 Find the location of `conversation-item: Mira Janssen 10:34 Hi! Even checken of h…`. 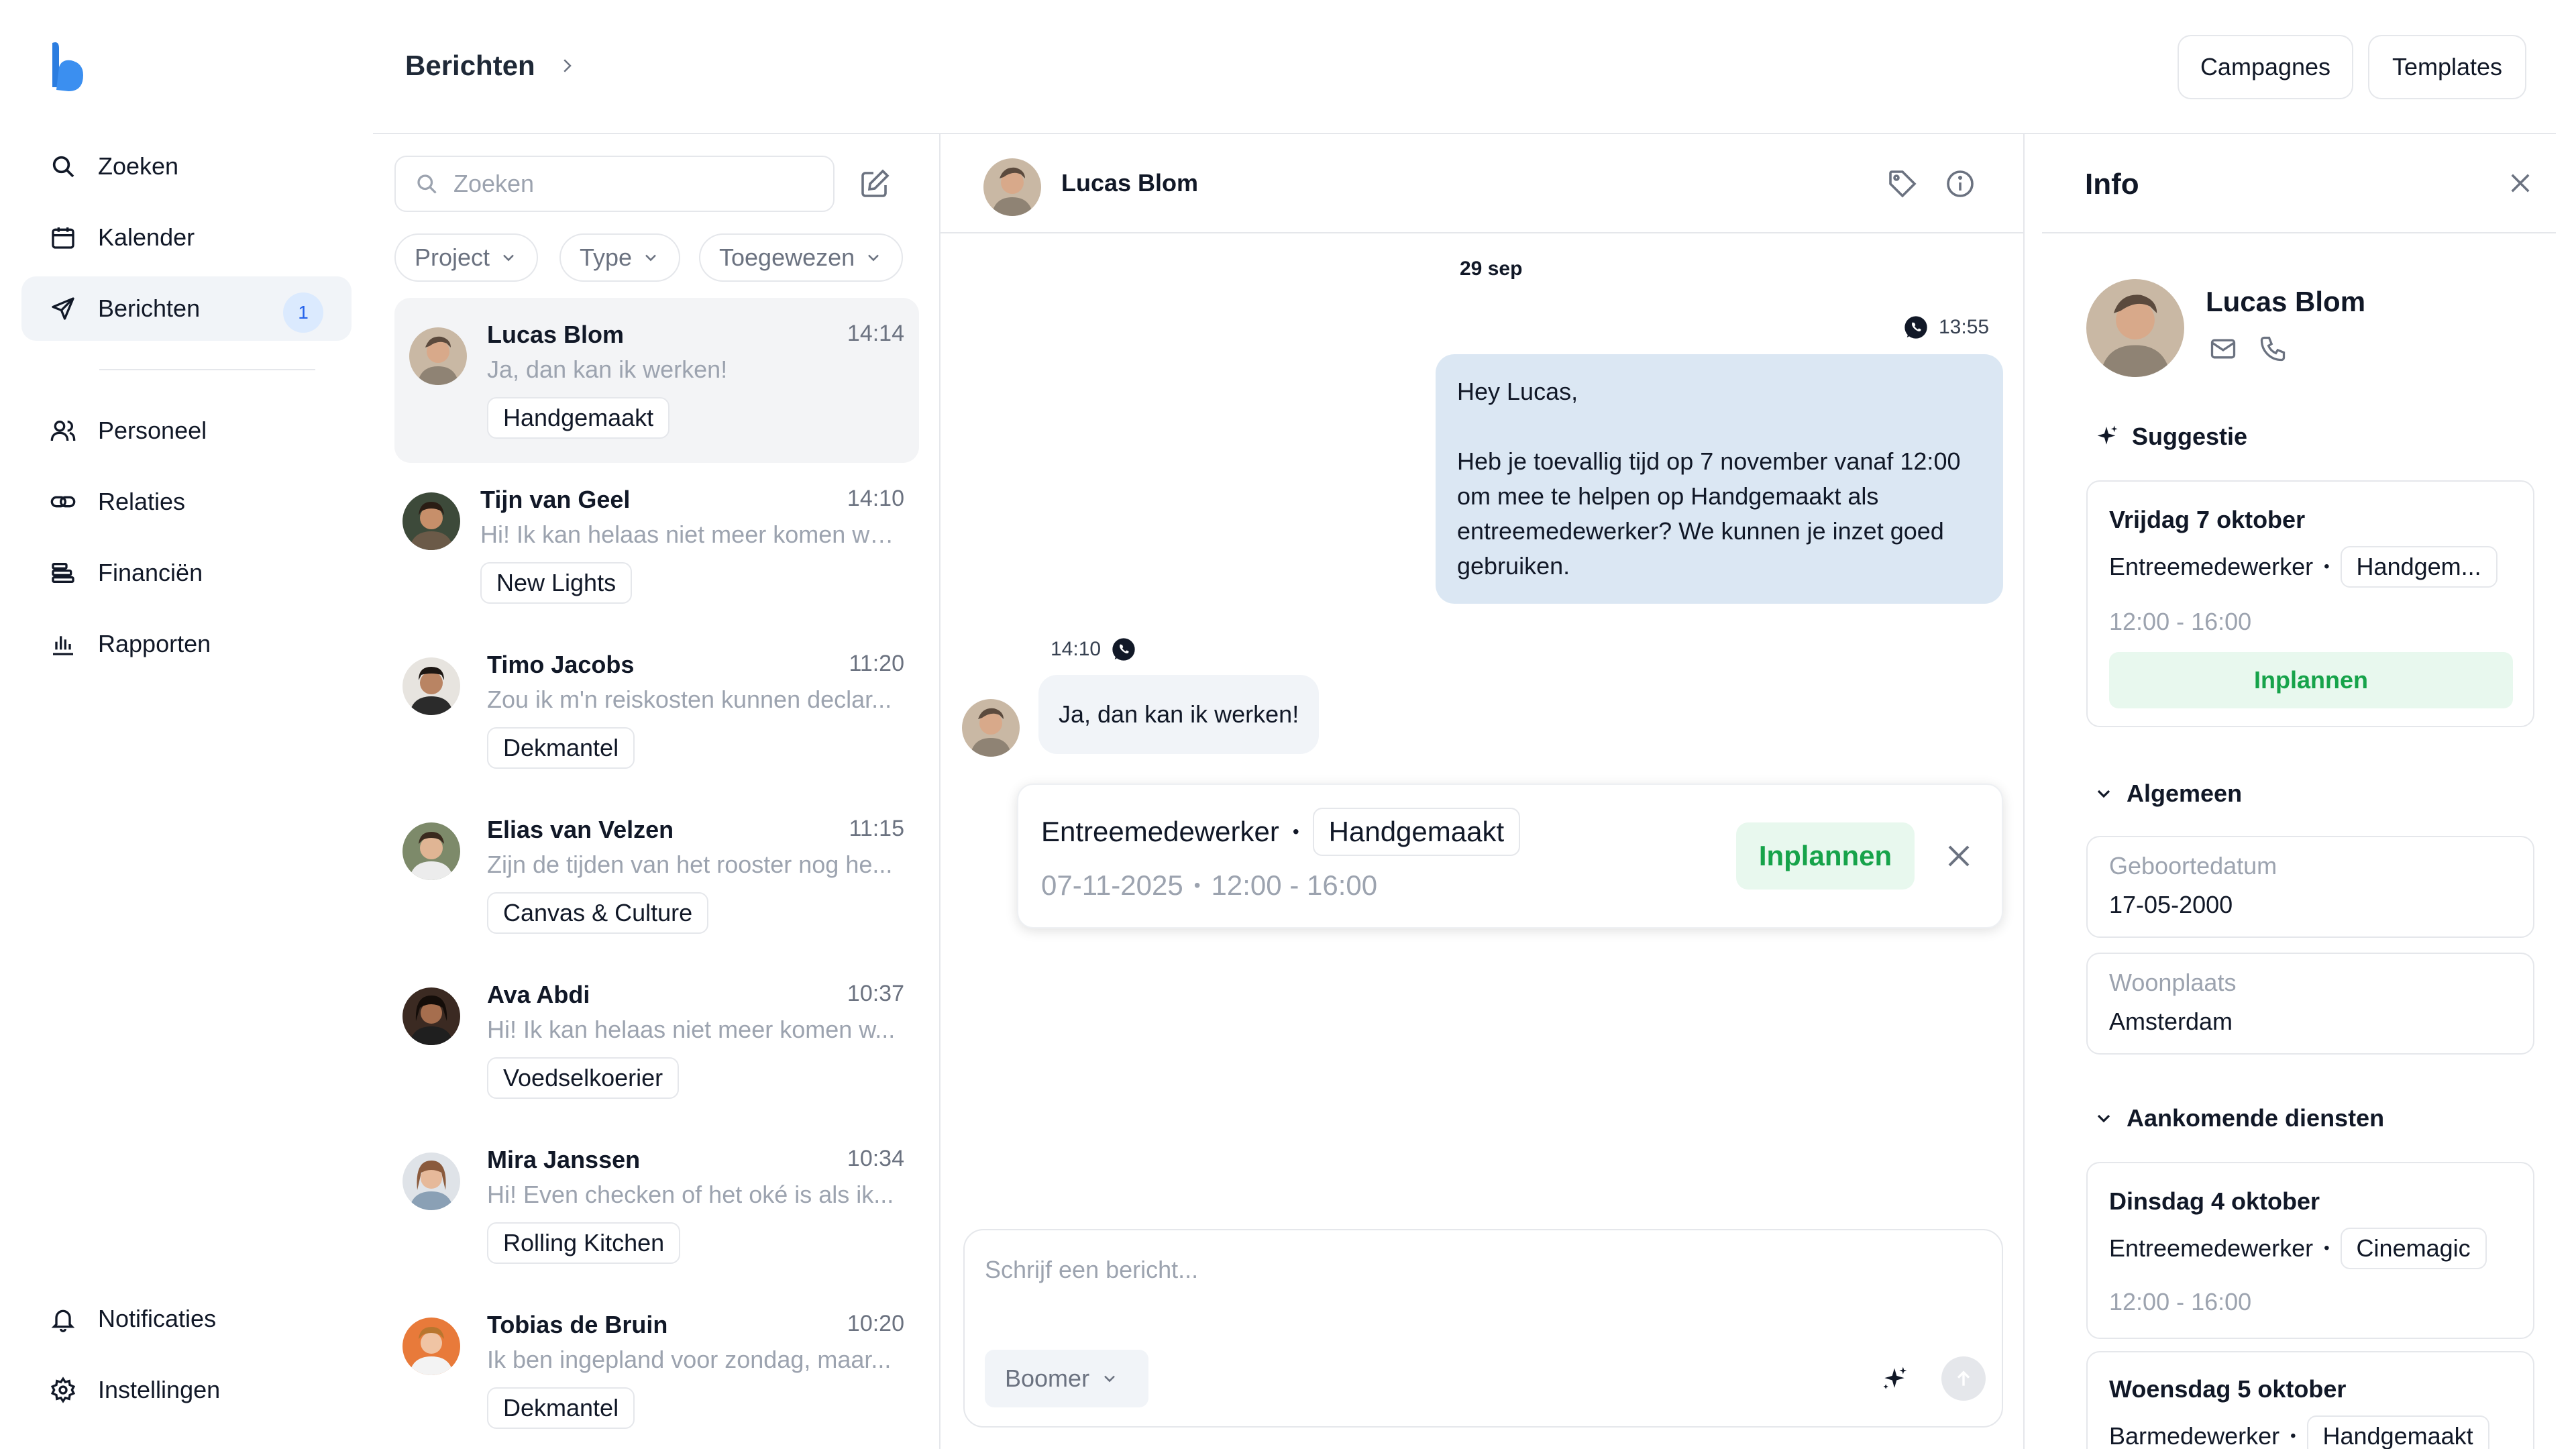

conversation-item: Mira Janssen 10:34 Hi! Even checken of h… is located at coordinates (656, 1205).